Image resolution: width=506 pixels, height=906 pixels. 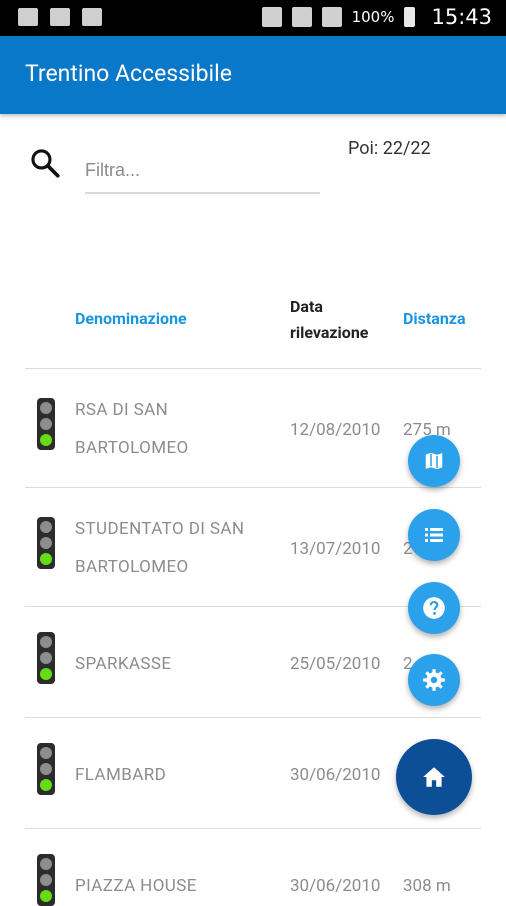 I want to click on battery-percentage: 100%, so click(x=373, y=17).